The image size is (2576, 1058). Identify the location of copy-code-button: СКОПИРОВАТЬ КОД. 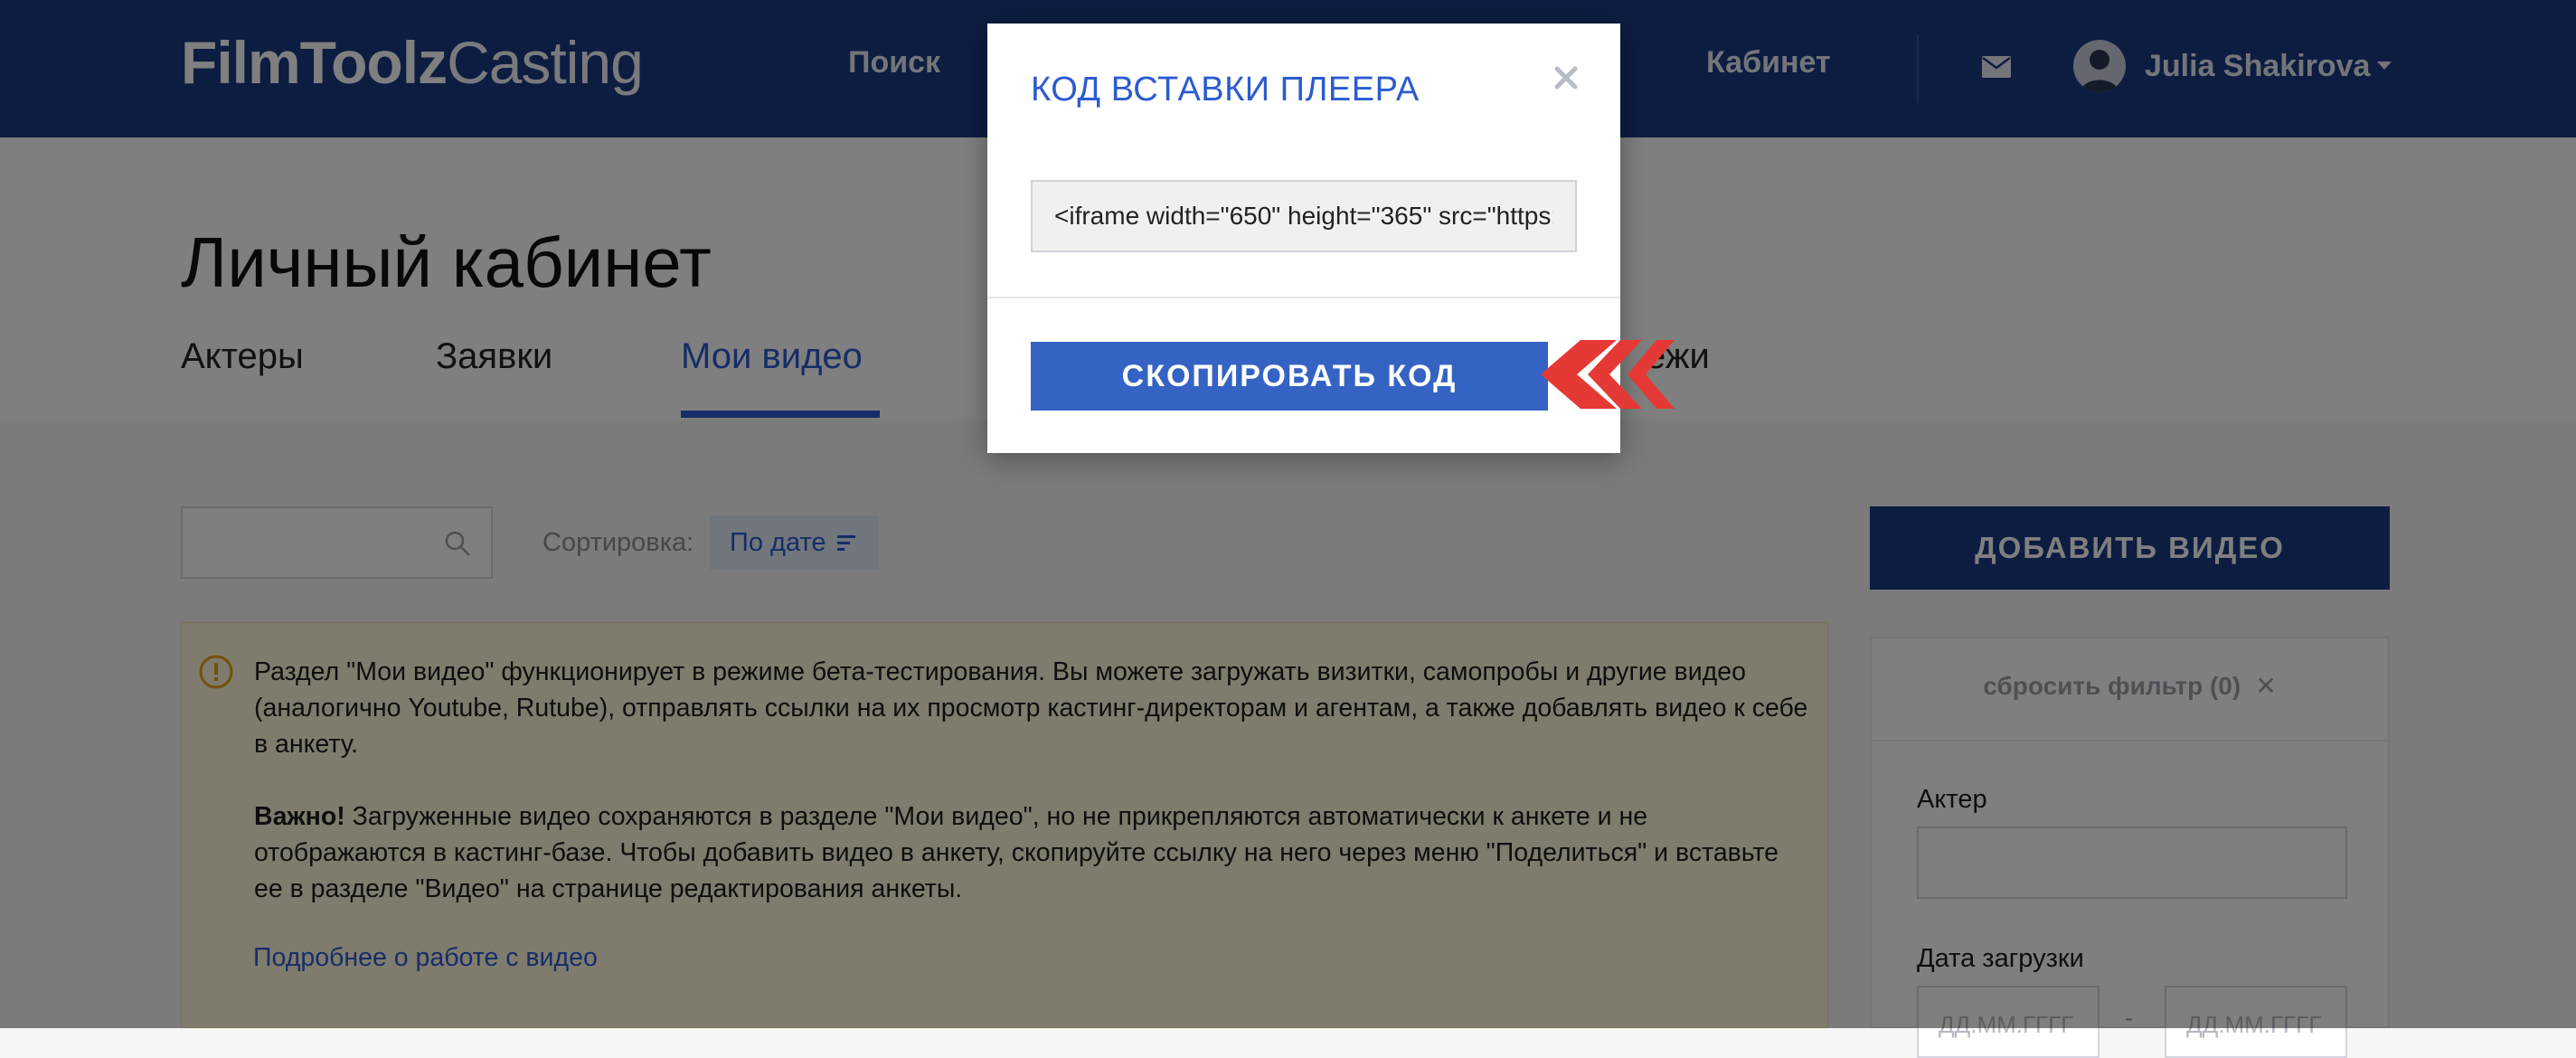
(1289, 376).